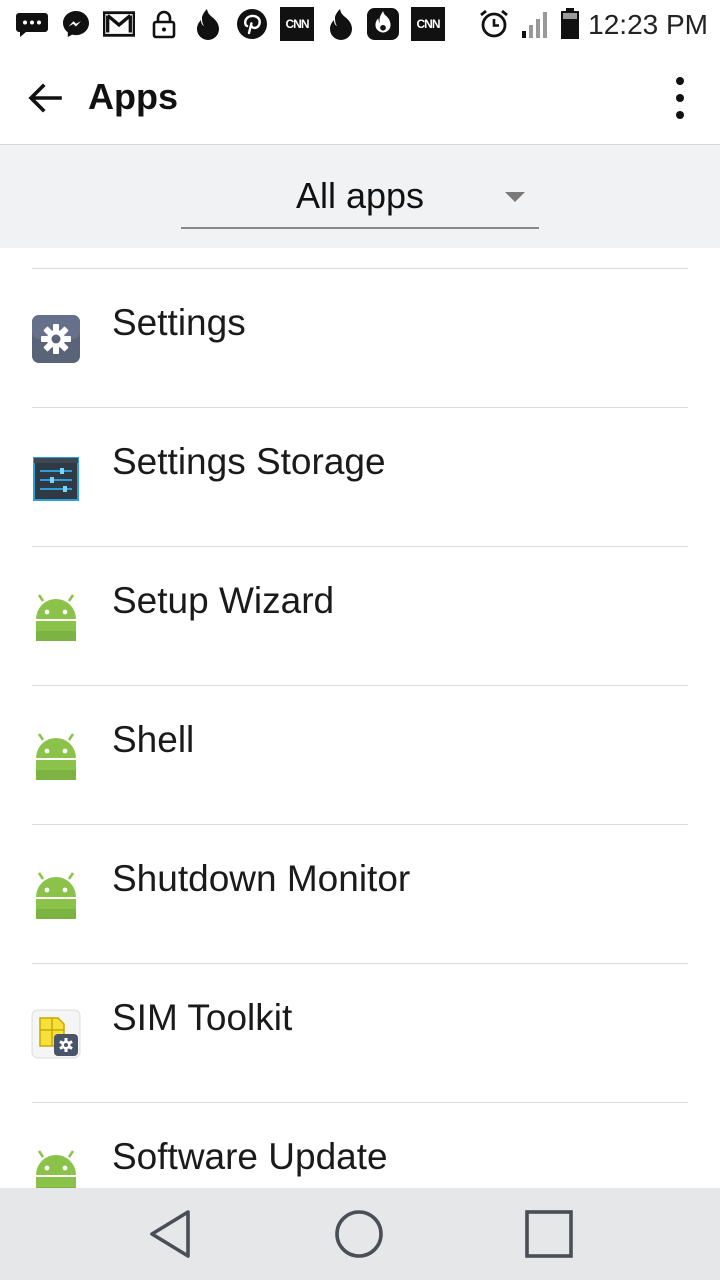 This screenshot has width=720, height=1280. What do you see at coordinates (153, 739) in the screenshot?
I see `app-name: Shell` at bounding box center [153, 739].